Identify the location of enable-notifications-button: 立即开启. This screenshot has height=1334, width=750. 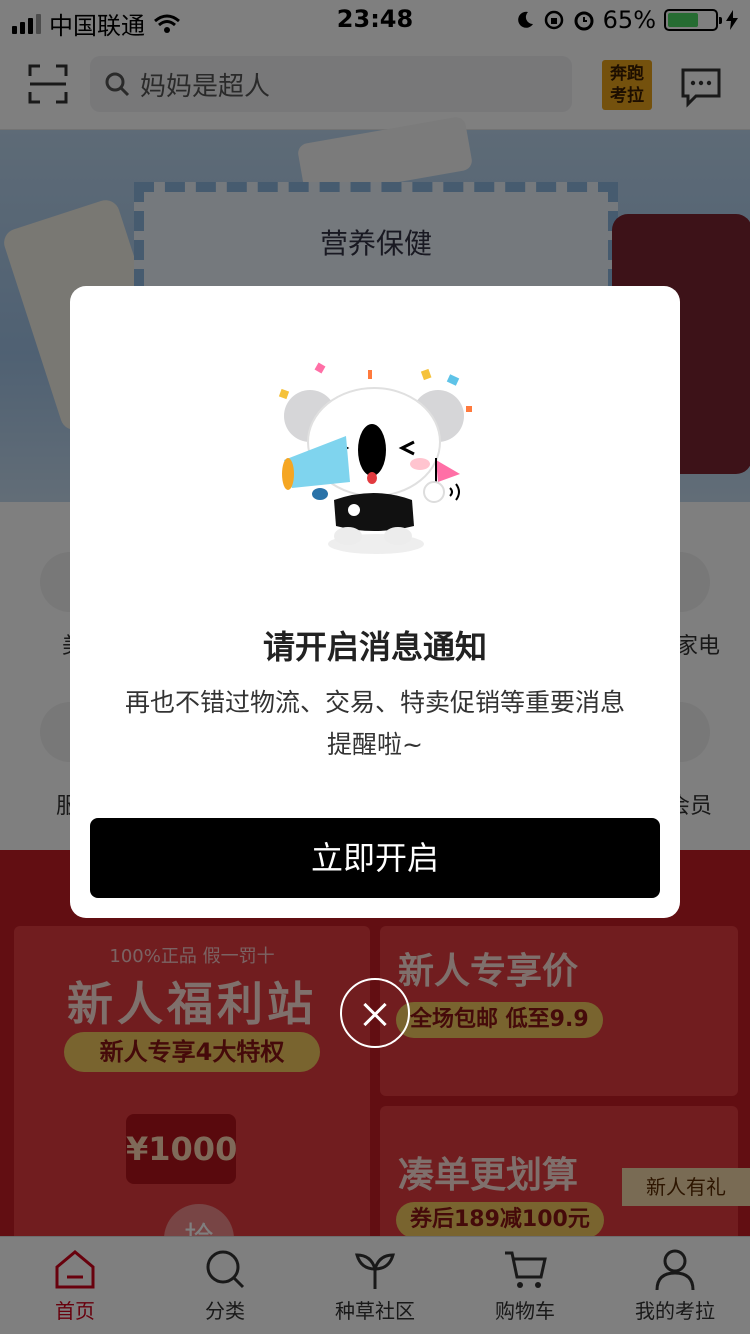
(375, 858).